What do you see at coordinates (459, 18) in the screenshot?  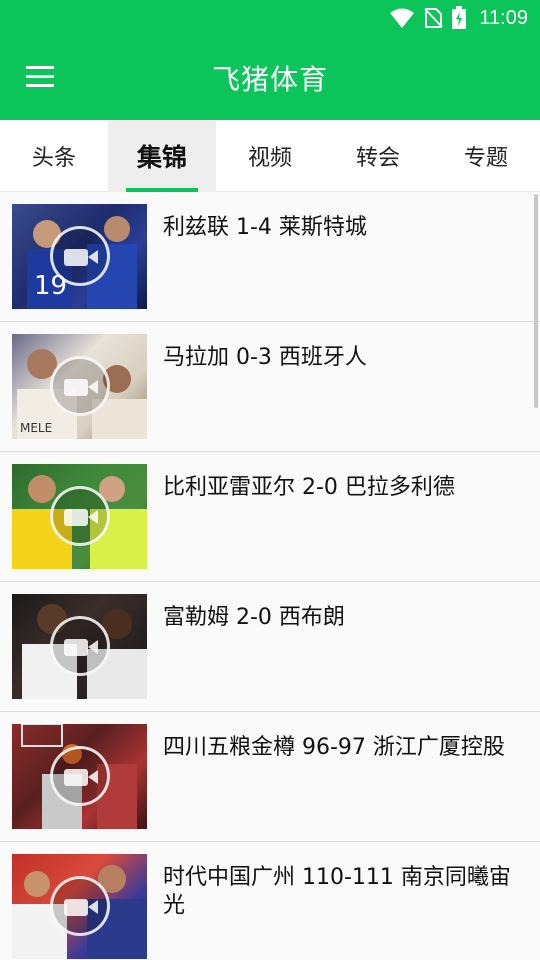 I see `battery-charging-icon` at bounding box center [459, 18].